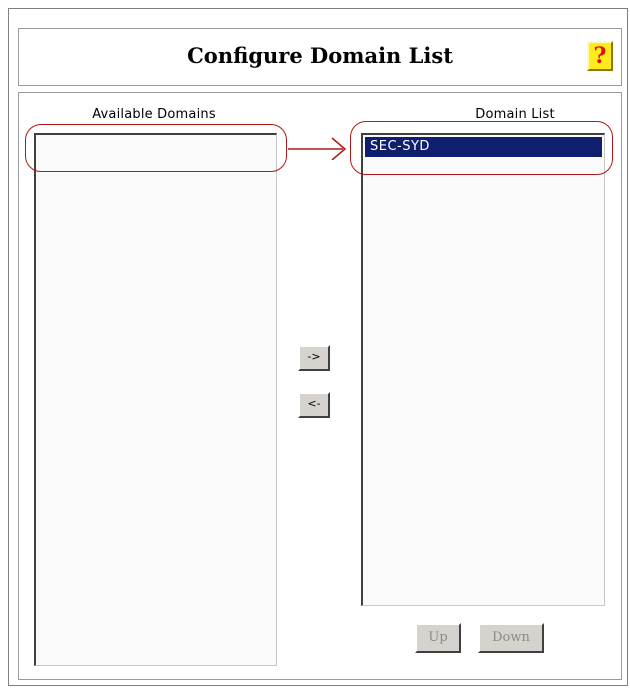 The height and width of the screenshot is (689, 630). Describe the element at coordinates (156, 148) in the screenshot. I see `available-domains-highlight` at that location.